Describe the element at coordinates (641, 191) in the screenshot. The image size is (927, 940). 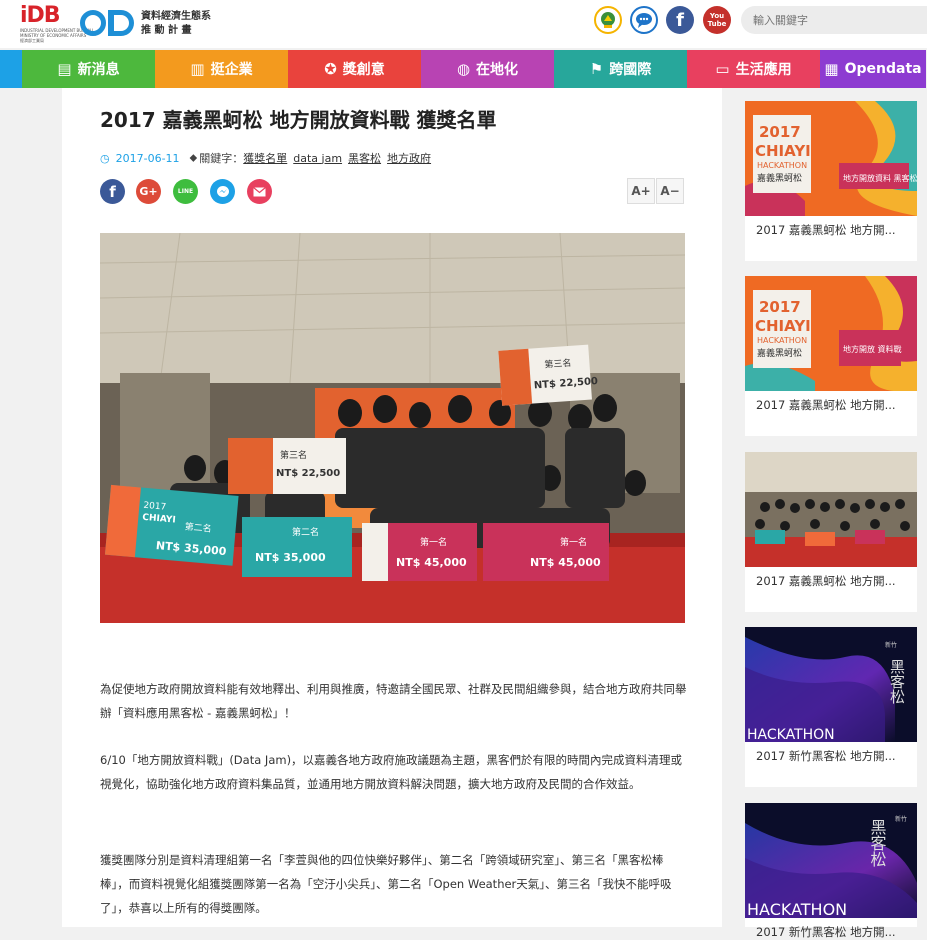
I see `font-larger-button: A+` at that location.